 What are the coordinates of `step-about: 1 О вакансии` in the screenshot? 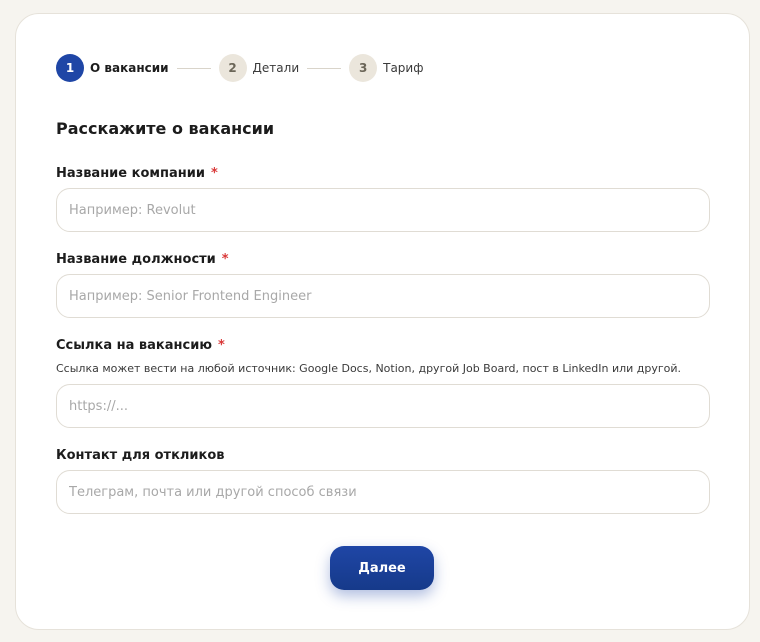 It's located at (112, 68).